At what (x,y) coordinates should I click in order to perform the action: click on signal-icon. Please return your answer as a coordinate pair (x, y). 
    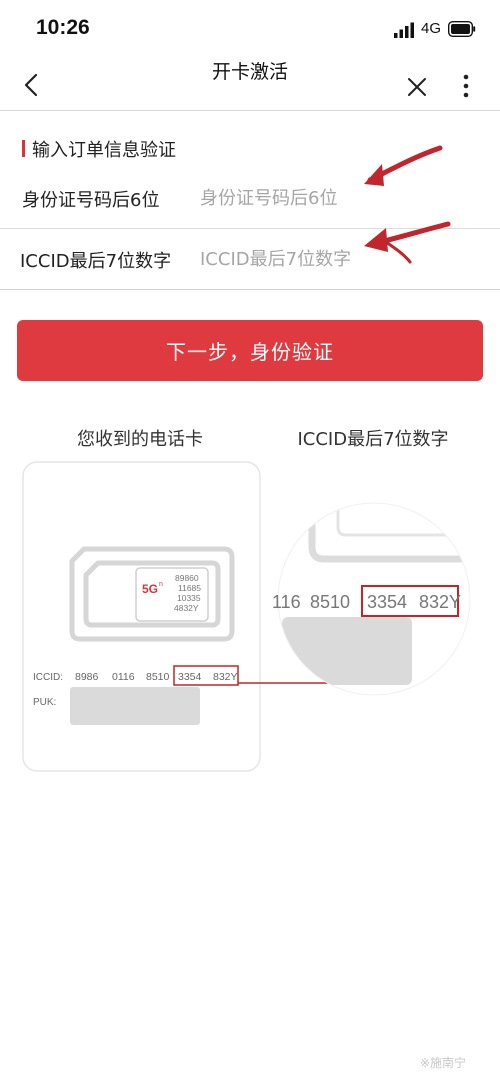
    Looking at the image, I should click on (404, 30).